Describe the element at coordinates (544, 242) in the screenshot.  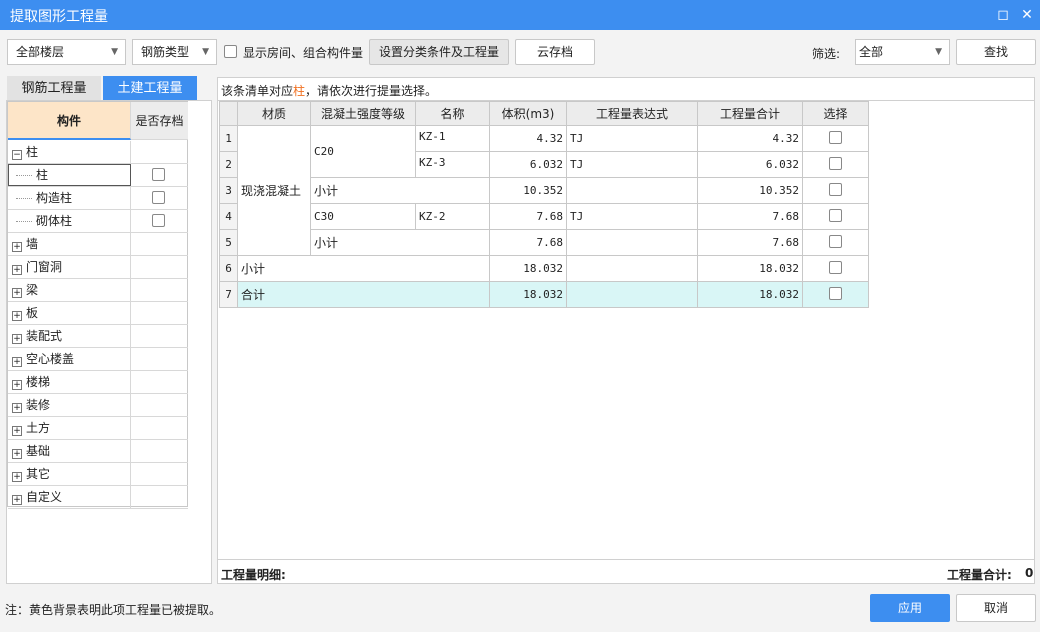
I see `table-row: 5 小计 7.68 7.68` at that location.